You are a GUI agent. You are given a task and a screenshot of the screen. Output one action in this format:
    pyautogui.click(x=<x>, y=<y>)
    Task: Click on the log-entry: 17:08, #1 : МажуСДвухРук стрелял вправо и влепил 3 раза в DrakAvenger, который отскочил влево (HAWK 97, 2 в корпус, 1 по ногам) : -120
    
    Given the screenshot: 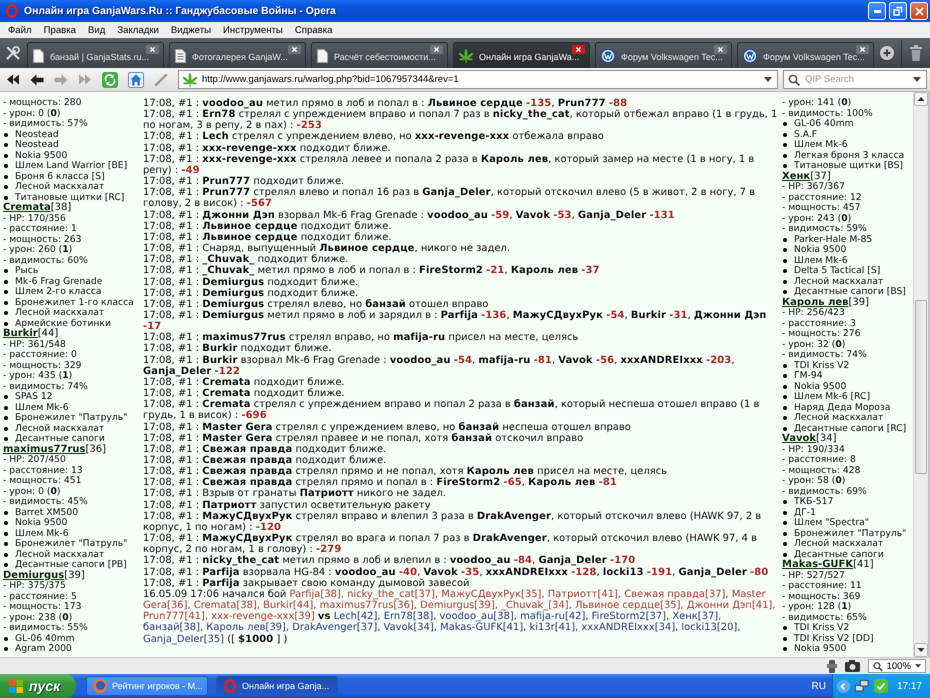 What is the action you would take?
    pyautogui.click(x=452, y=522)
    